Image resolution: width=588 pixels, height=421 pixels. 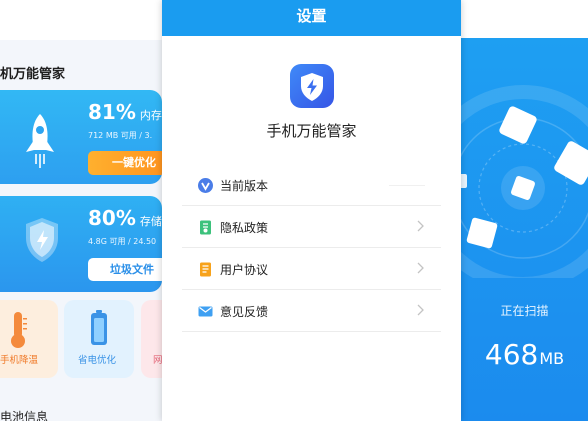 I want to click on junk-files-button: 垃圾文件, so click(x=125, y=269).